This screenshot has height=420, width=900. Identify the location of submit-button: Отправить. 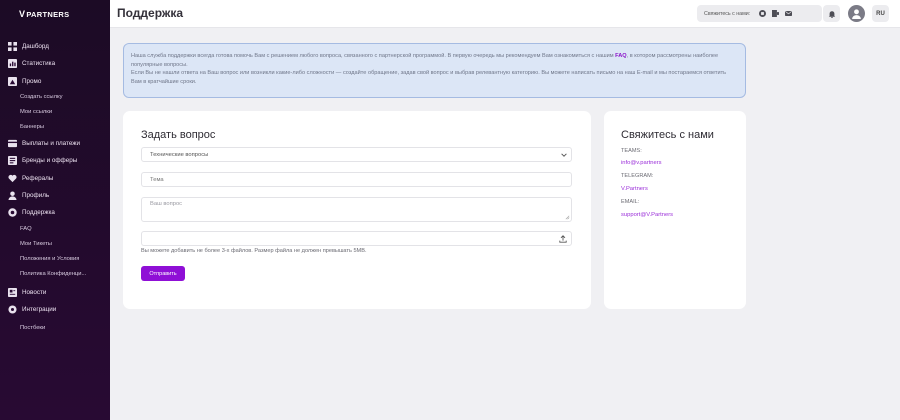
(163, 273).